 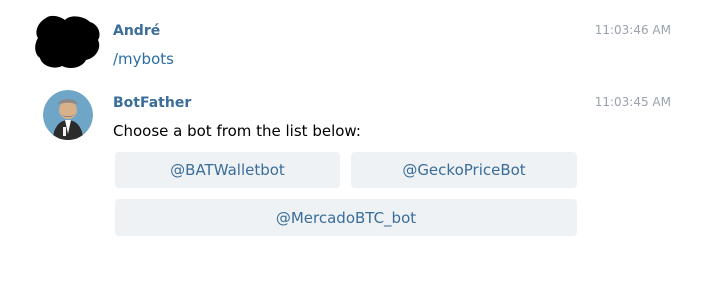 What do you see at coordinates (227, 170) in the screenshot?
I see `inline-button-batwalletbot: @BATWalletbot` at bounding box center [227, 170].